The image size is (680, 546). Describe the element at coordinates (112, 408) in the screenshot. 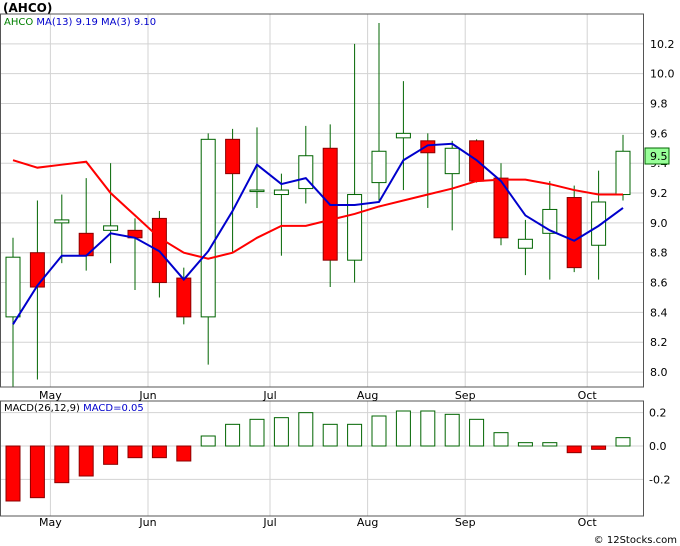

I see `legend-entry: MACD=0.05` at that location.